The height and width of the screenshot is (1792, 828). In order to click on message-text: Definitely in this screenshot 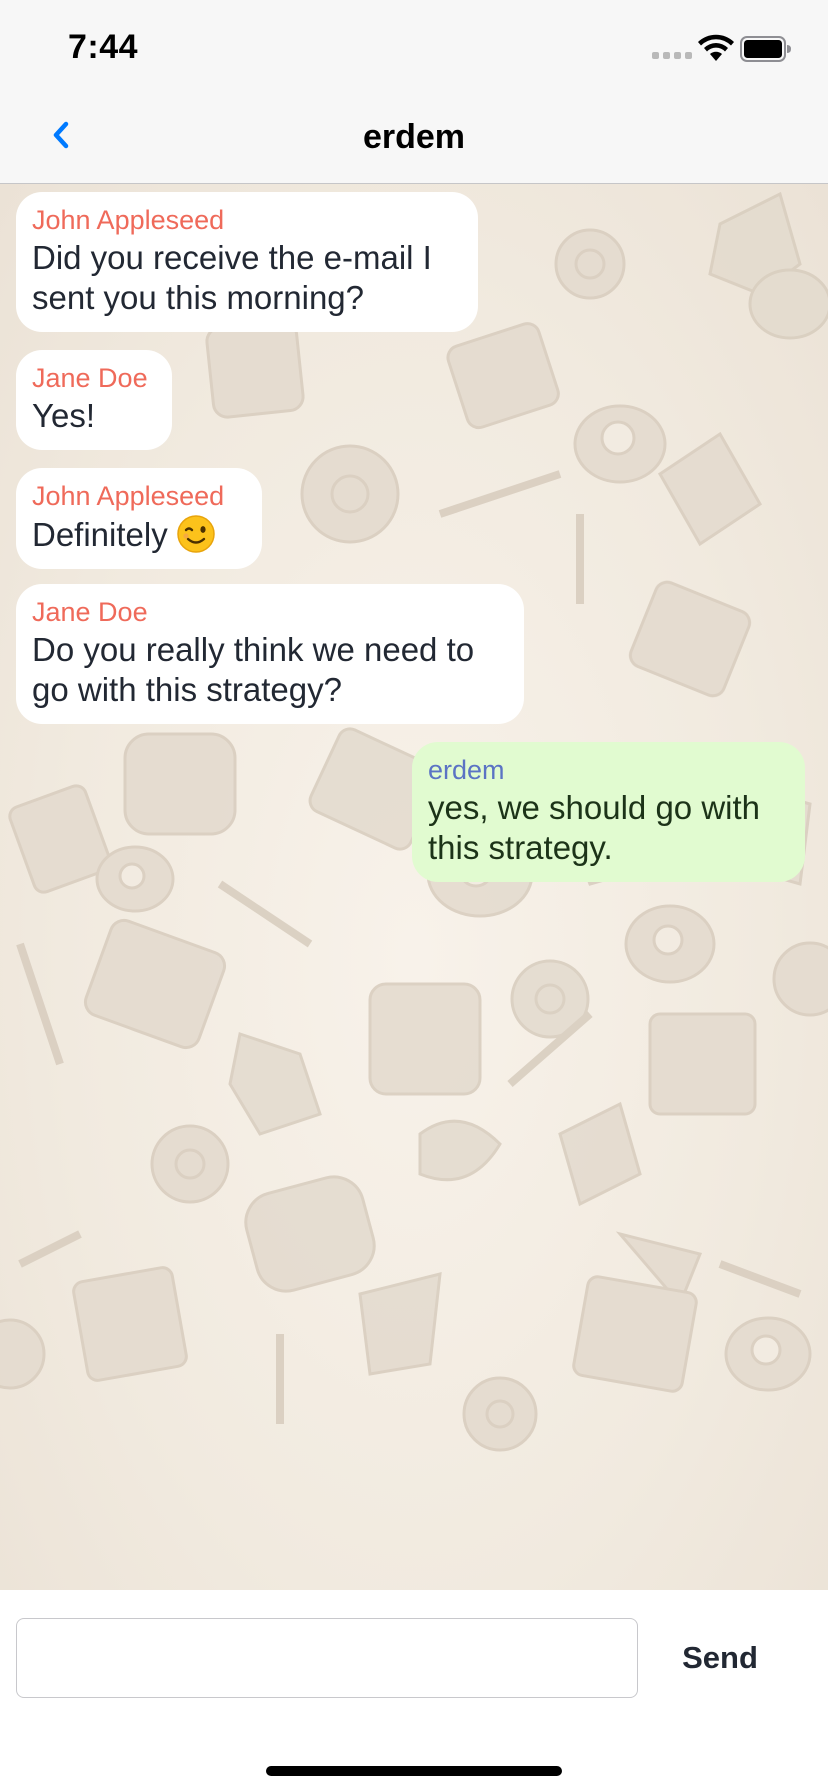, I will do `click(139, 534)`.